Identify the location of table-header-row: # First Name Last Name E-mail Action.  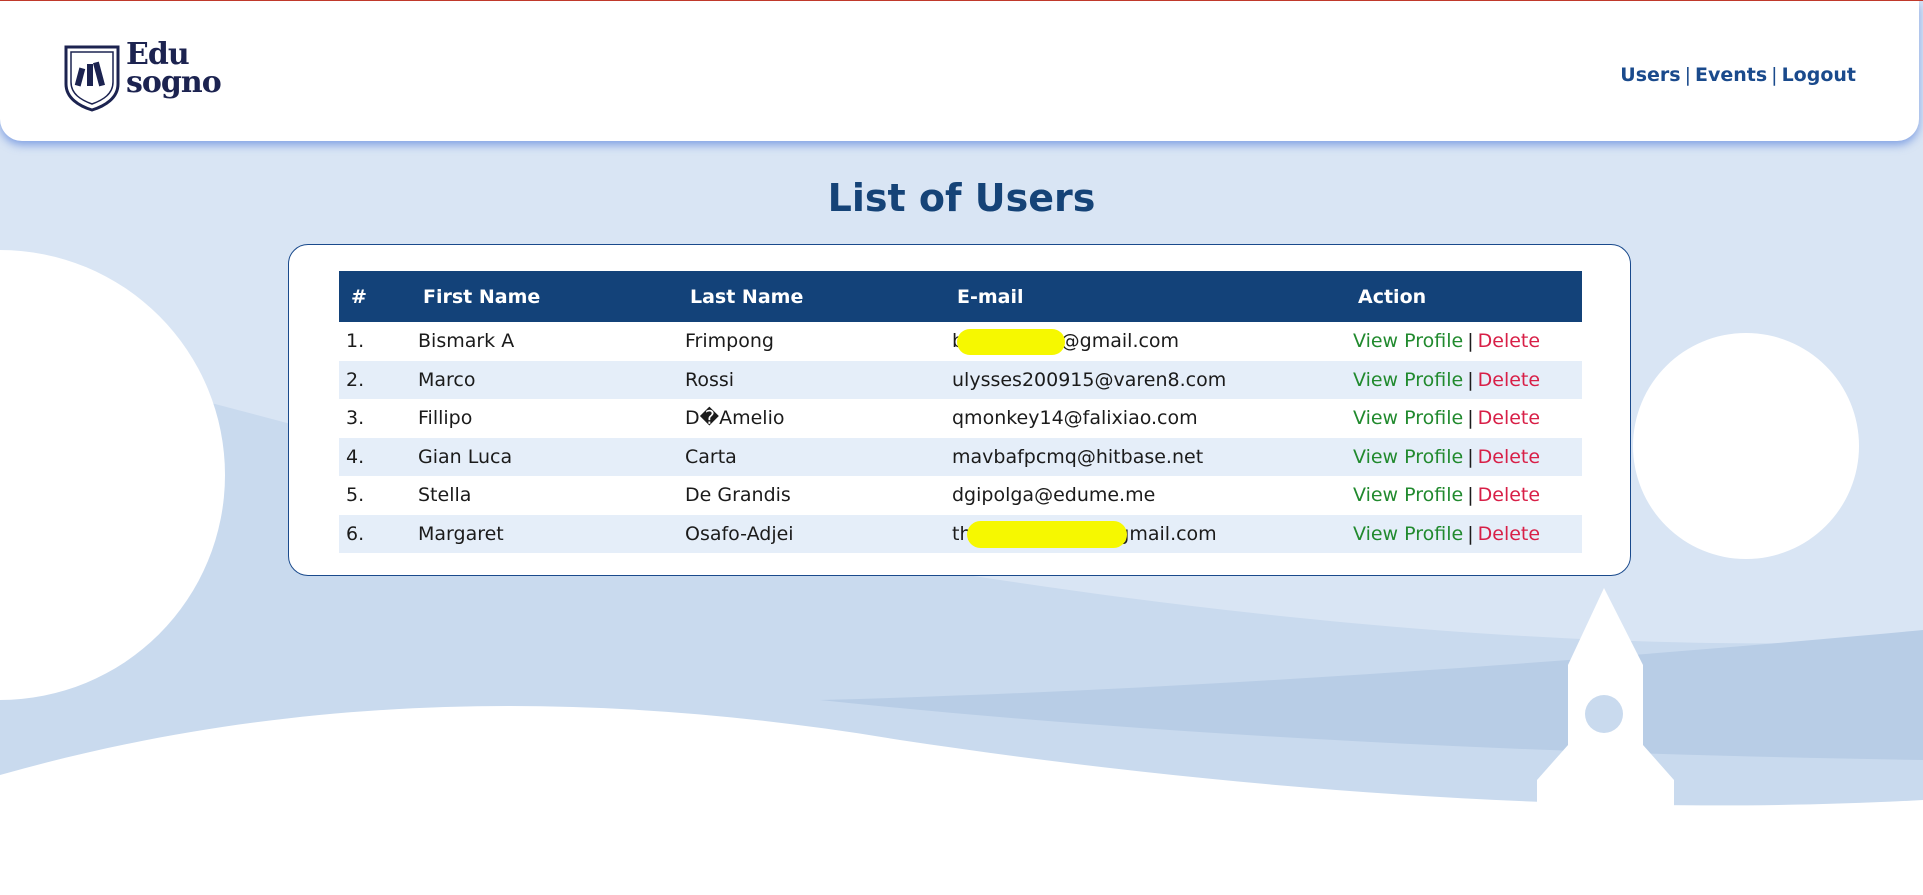
(960, 296).